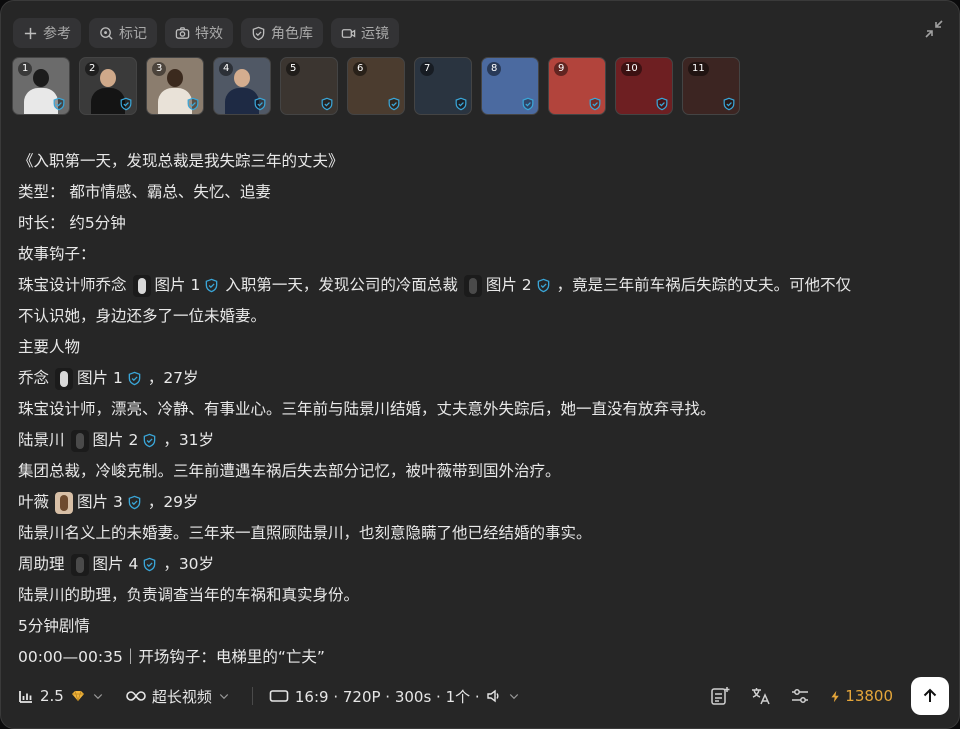 The height and width of the screenshot is (729, 960). Describe the element at coordinates (494, 69) in the screenshot. I see `thumbnail-number: 8` at that location.